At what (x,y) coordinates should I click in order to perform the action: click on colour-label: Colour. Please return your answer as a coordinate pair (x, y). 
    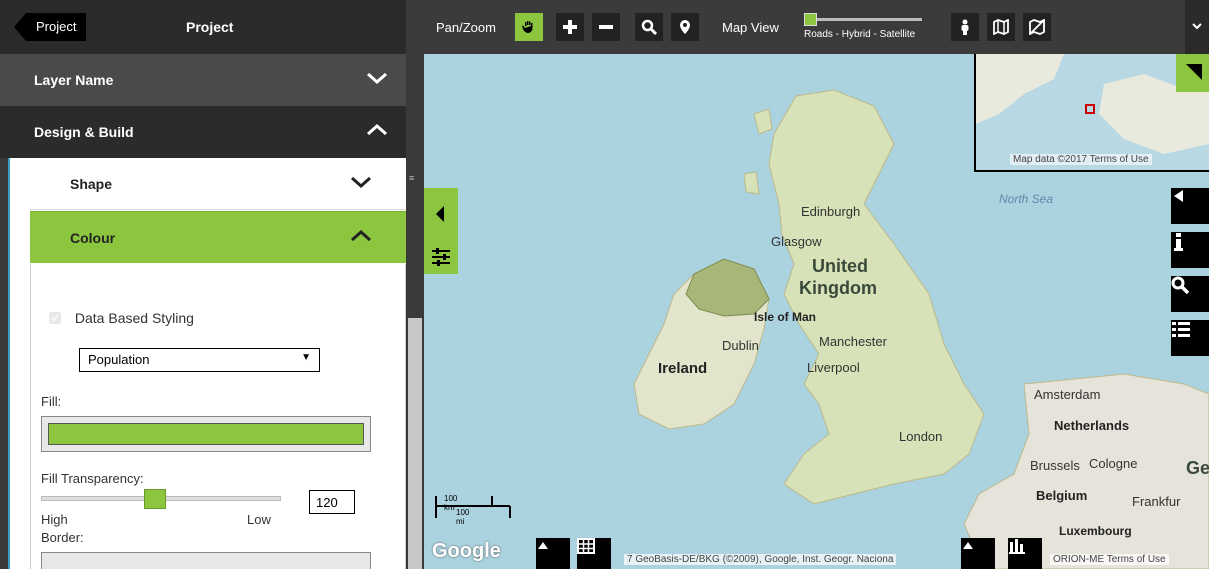
    Looking at the image, I should click on (93, 238).